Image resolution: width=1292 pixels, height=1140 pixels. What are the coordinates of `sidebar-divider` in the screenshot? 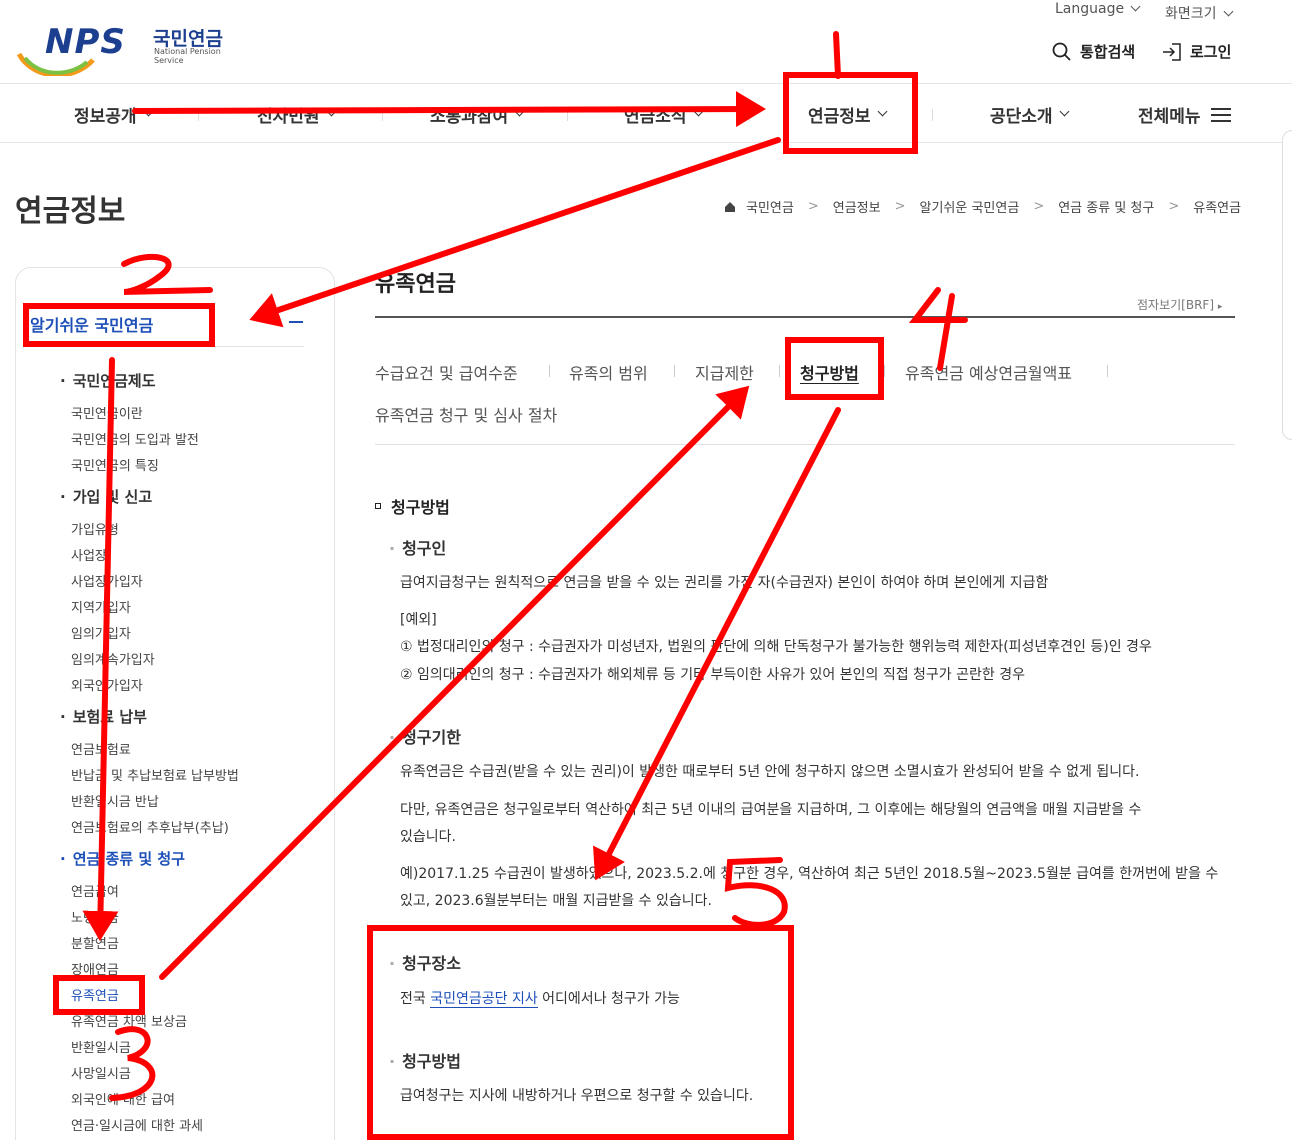 It's located at (167, 346).